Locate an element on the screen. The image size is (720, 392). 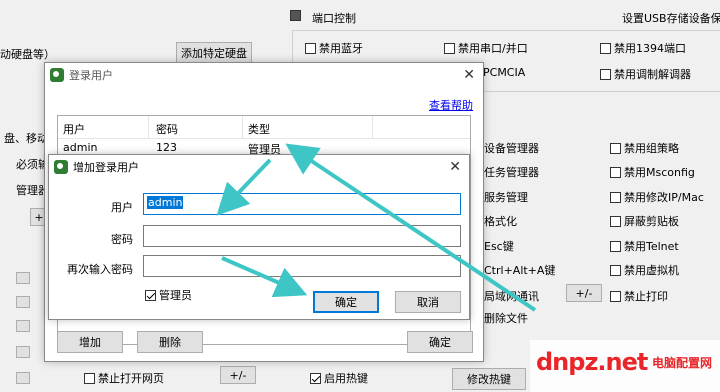
watermark-logo: dnpz.net 电脑配置网 is located at coordinates (625, 366).